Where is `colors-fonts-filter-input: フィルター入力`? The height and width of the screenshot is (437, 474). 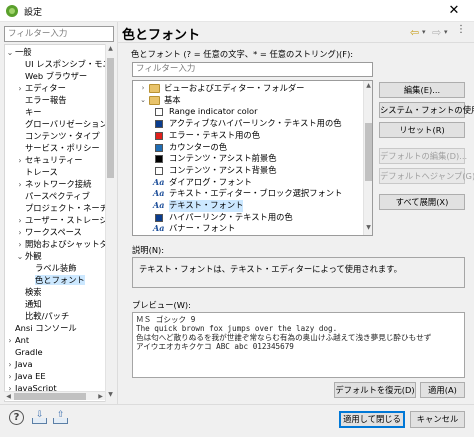 colors-fonts-filter-input: フィルター入力 is located at coordinates (252, 69).